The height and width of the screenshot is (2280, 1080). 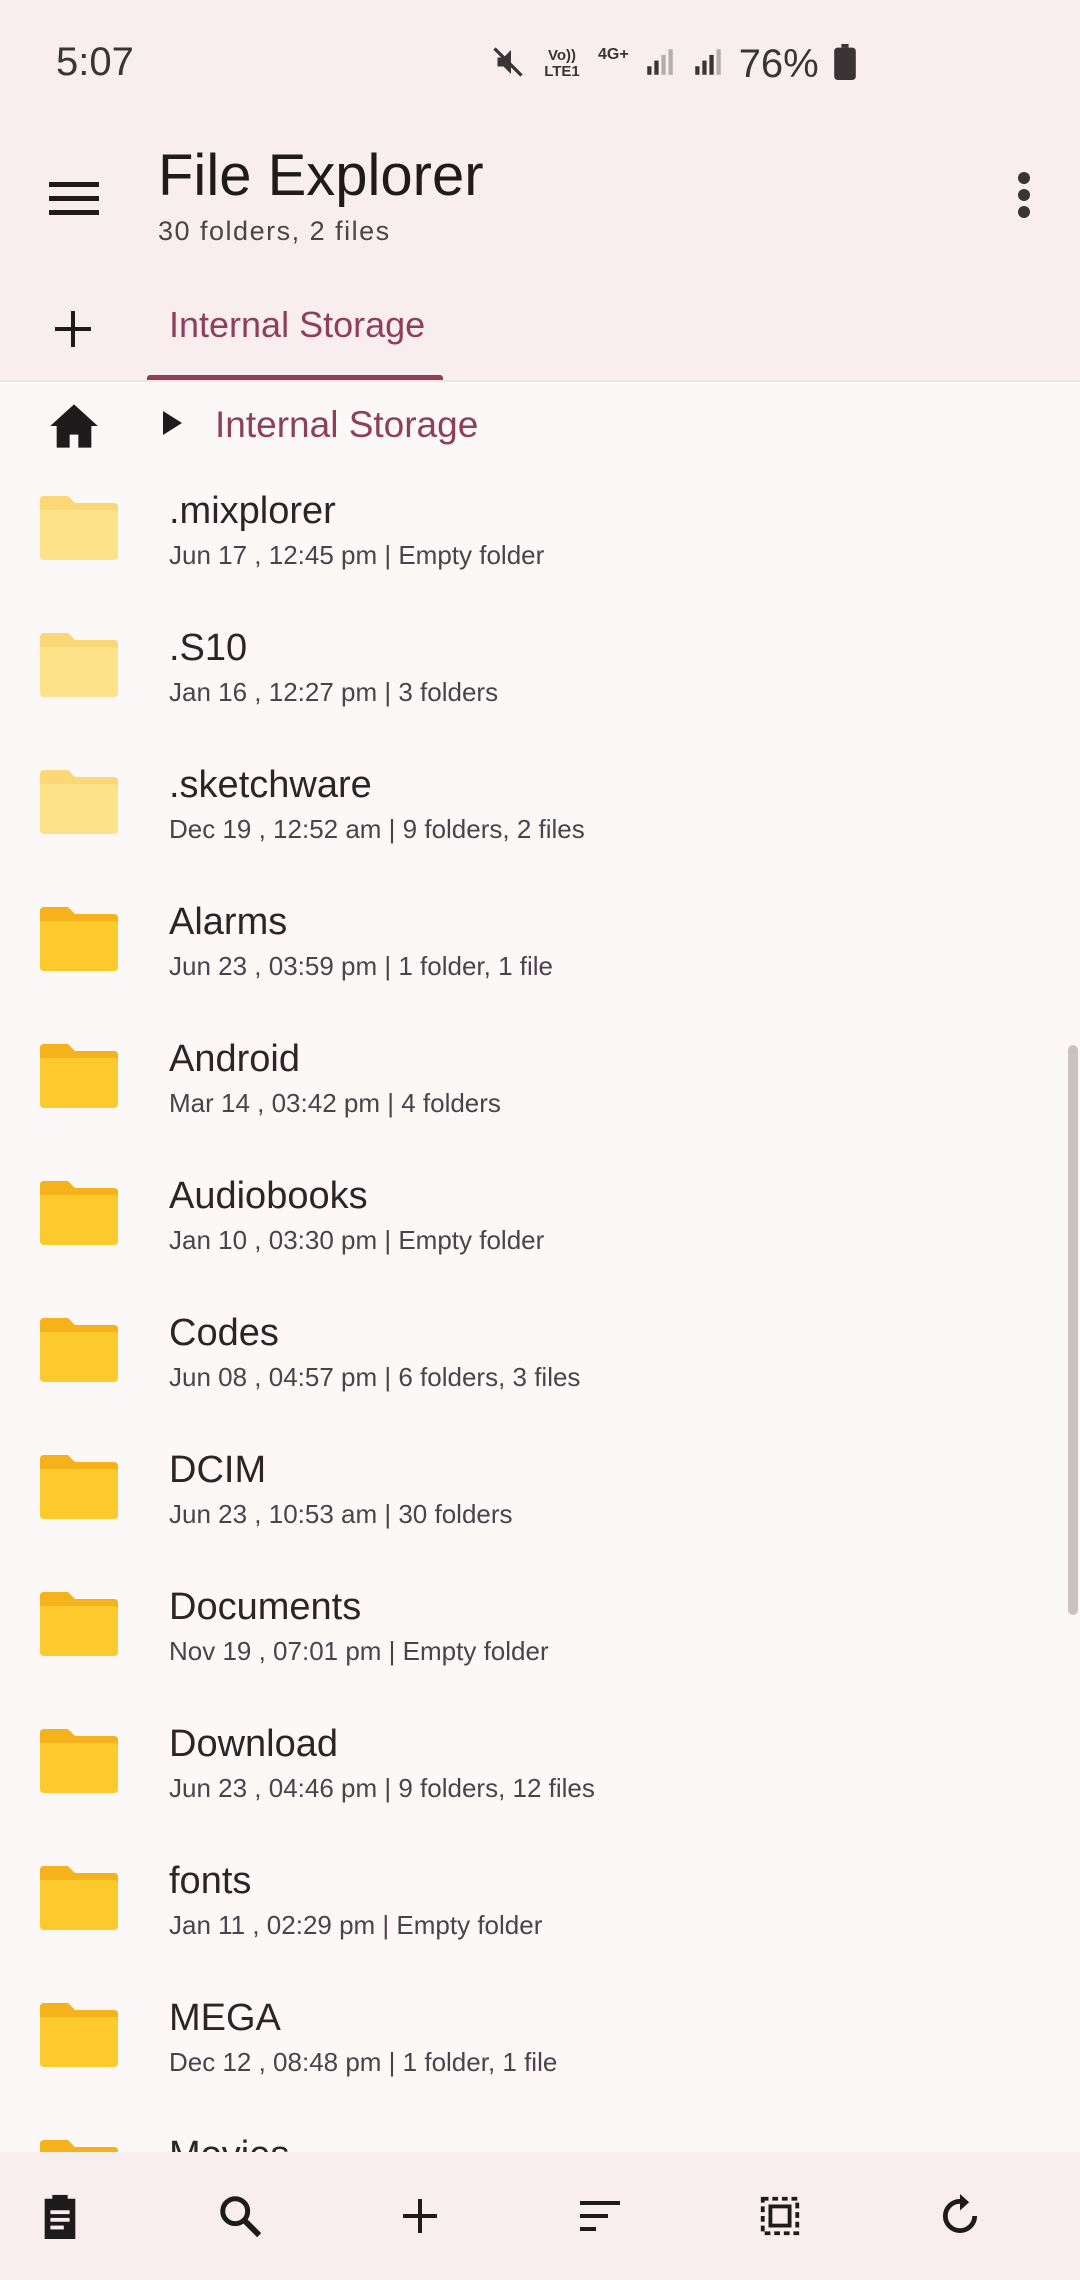 I want to click on list-item: Movies, so click(x=533, y=2137).